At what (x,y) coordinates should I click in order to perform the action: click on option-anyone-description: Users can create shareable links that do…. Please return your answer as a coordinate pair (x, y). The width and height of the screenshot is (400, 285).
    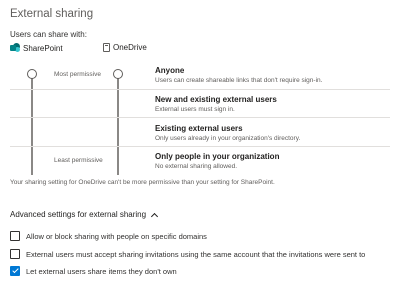
    Looking at the image, I should click on (239, 80).